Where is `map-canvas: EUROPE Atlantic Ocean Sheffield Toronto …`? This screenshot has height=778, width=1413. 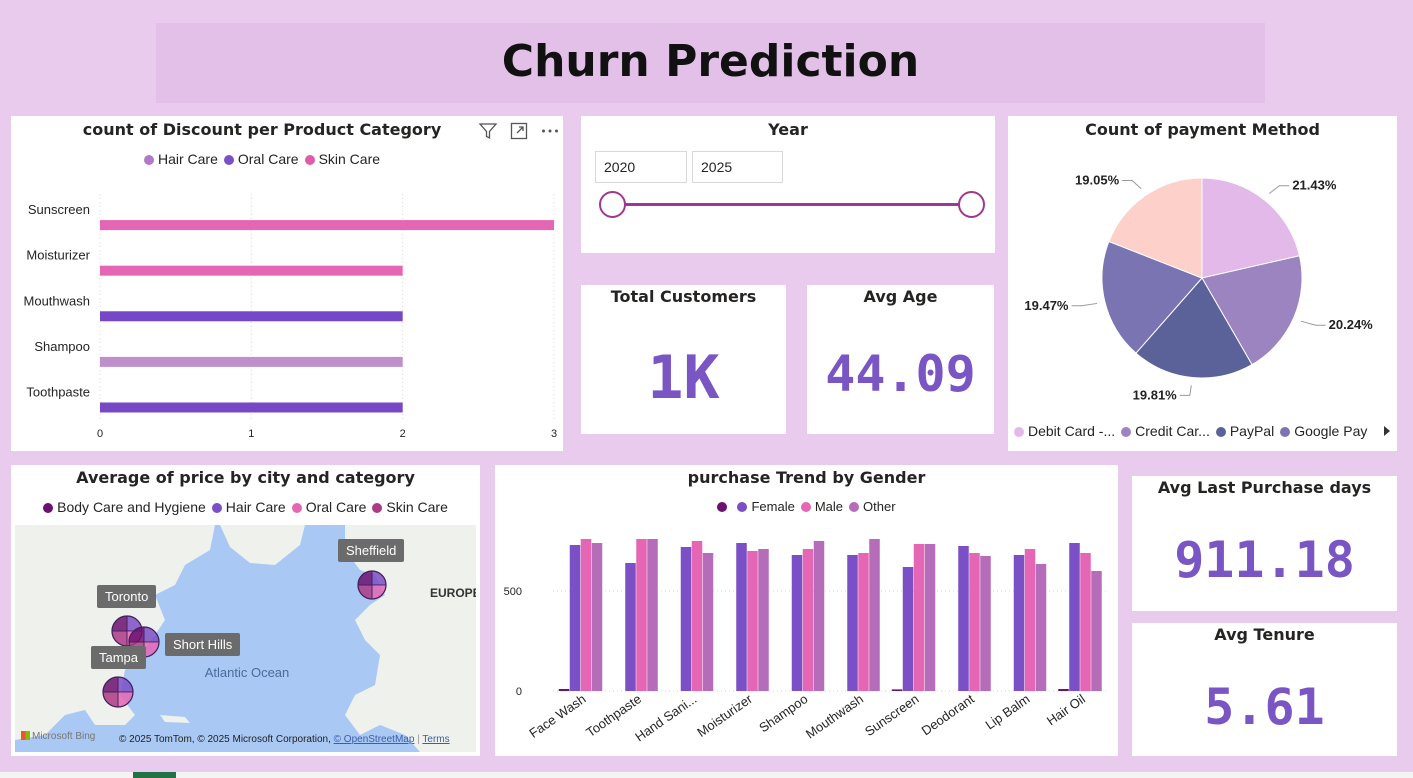
map-canvas: EUROPE Atlantic Ocean Sheffield Toronto … is located at coordinates (245, 638).